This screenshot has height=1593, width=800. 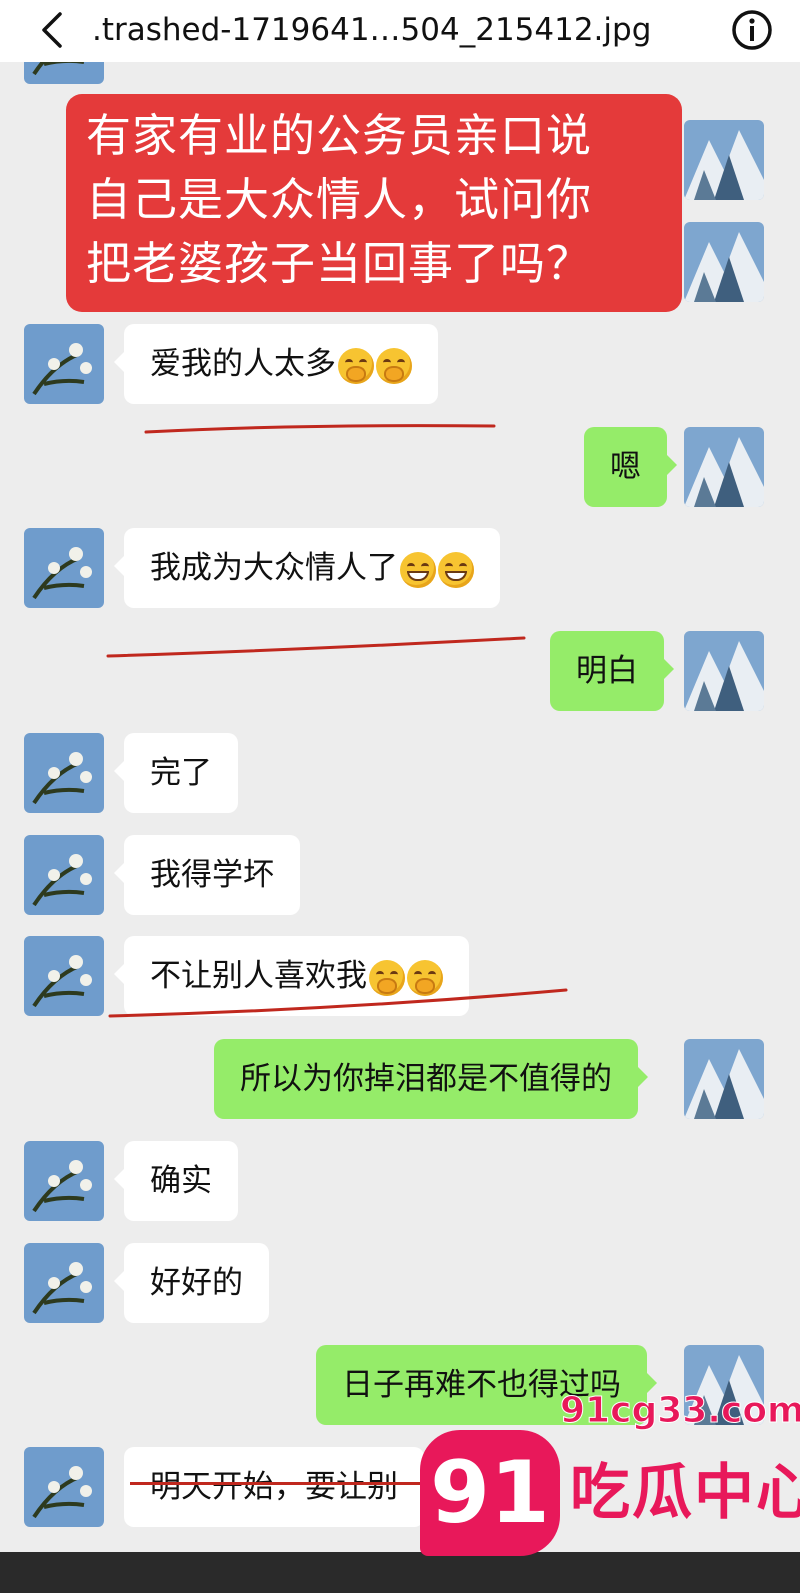 What do you see at coordinates (339, 135) in the screenshot?
I see `caption-line: 有家有业的公务员亲口说` at bounding box center [339, 135].